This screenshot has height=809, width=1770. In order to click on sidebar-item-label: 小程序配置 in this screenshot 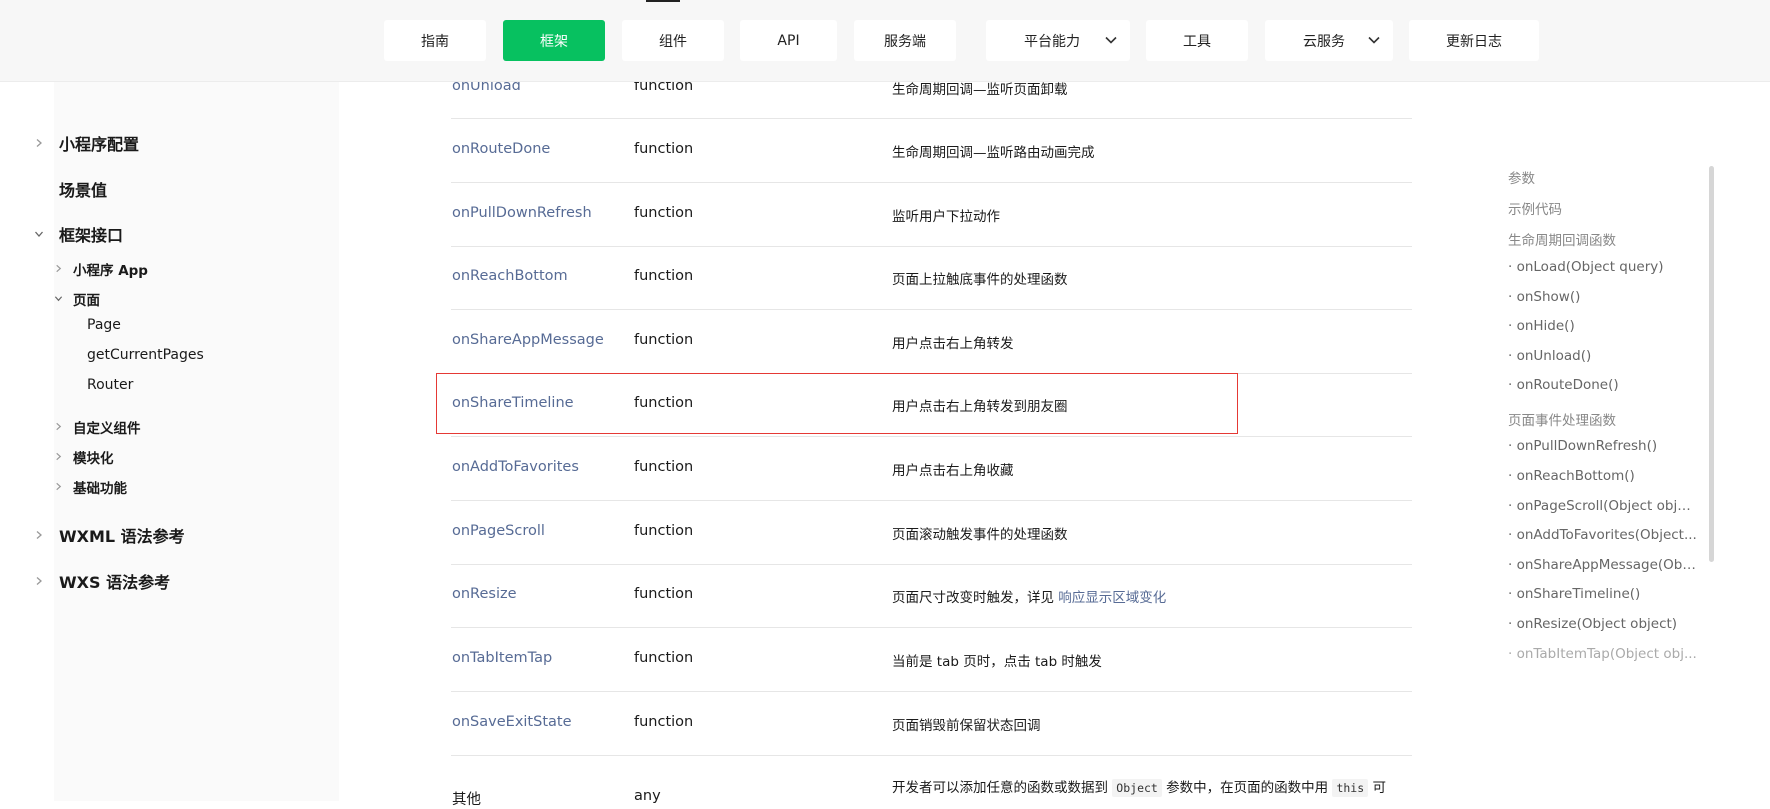, I will do `click(99, 144)`.